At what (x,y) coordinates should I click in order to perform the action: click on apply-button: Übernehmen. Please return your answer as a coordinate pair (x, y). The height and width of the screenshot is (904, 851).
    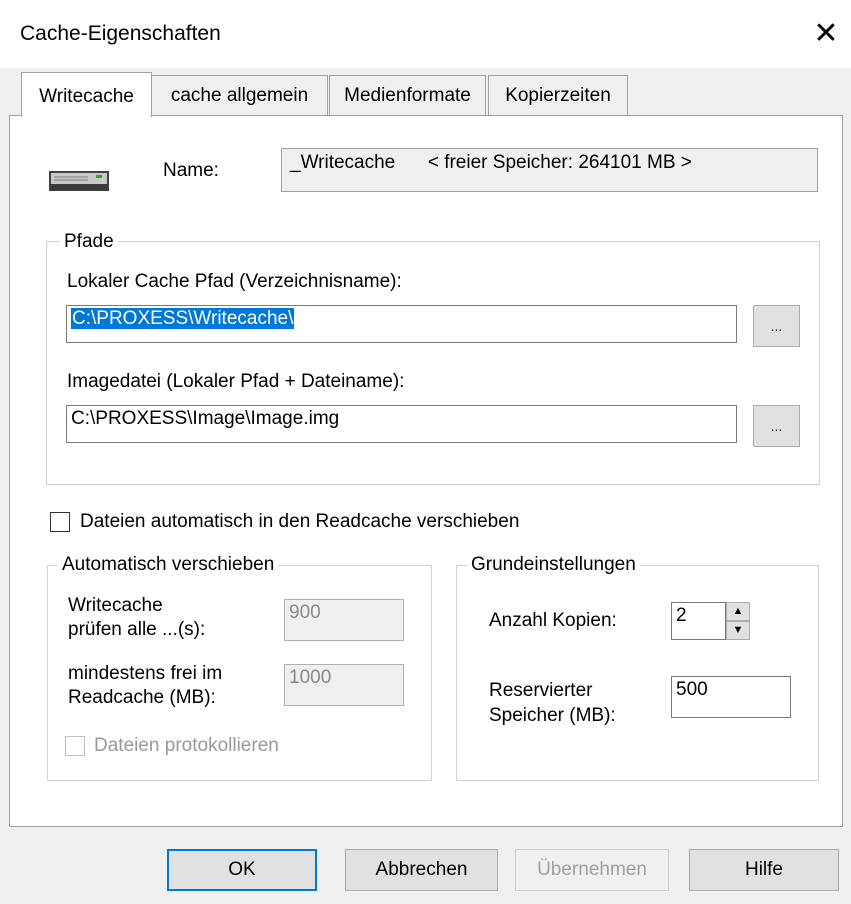
    Looking at the image, I should click on (592, 870).